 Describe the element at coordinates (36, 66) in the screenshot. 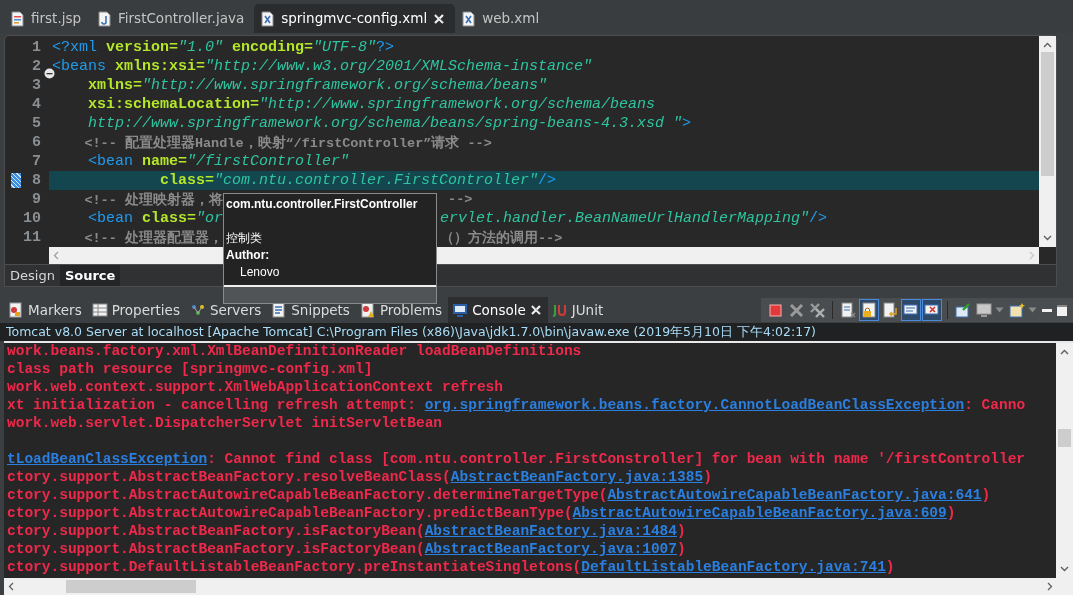

I see `line-number: 2` at that location.